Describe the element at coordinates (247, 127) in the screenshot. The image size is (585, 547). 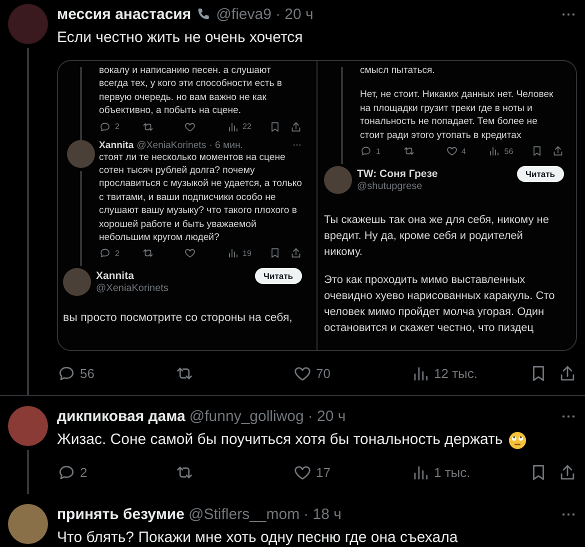
I see `views-count: 22` at that location.